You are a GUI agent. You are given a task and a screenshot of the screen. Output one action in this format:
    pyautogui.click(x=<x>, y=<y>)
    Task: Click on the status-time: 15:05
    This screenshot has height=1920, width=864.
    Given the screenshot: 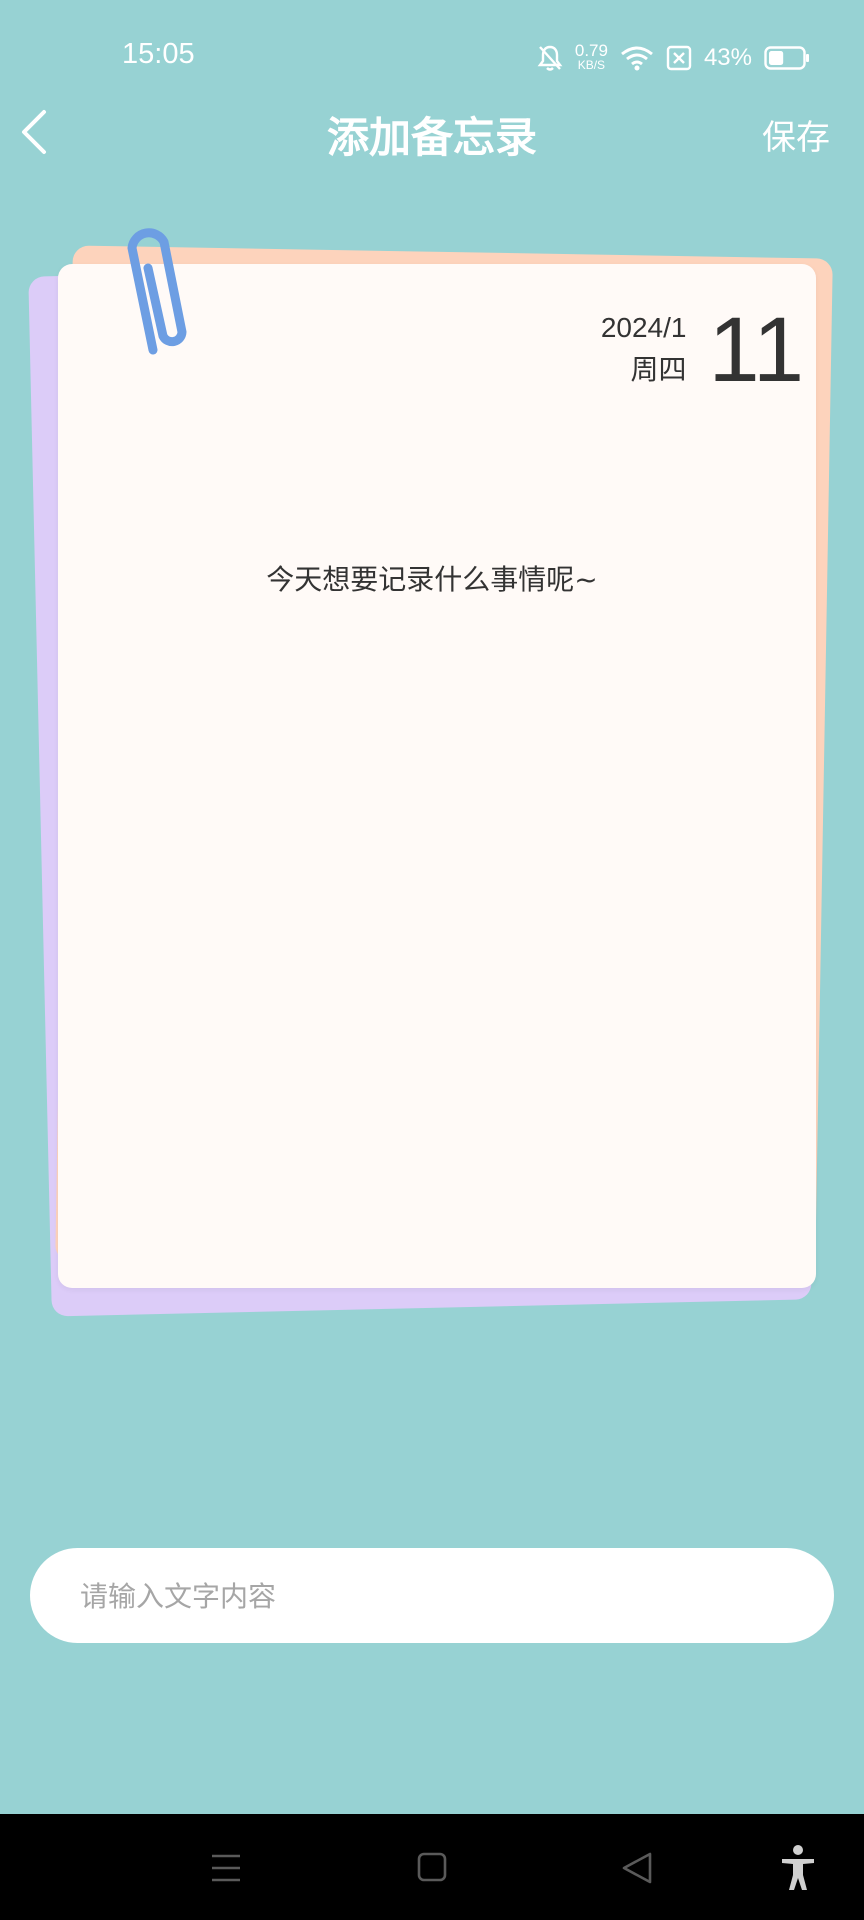 What is the action you would take?
    pyautogui.click(x=158, y=54)
    